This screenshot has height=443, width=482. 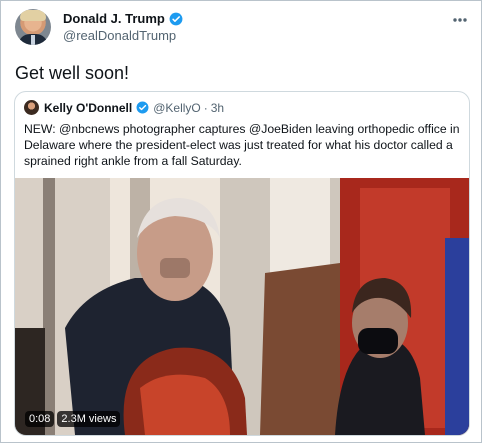 I want to click on tweet-text: Get well soon!, so click(x=72, y=73).